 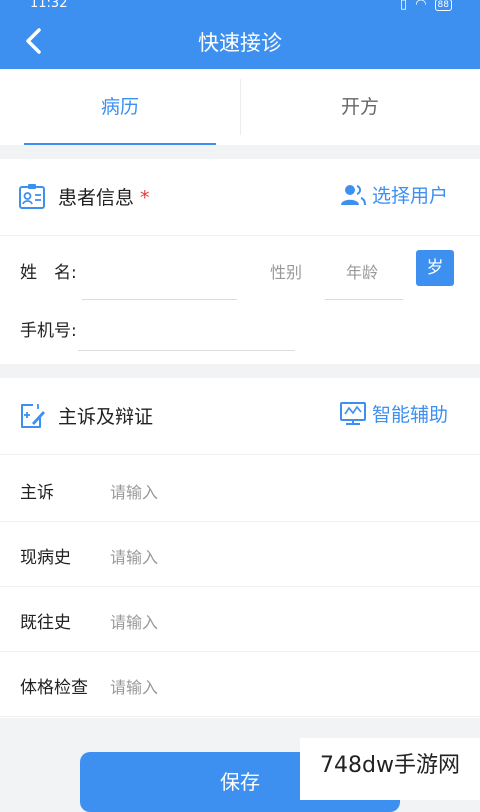 I want to click on nav-bar: 快速接诊, so click(x=240, y=41).